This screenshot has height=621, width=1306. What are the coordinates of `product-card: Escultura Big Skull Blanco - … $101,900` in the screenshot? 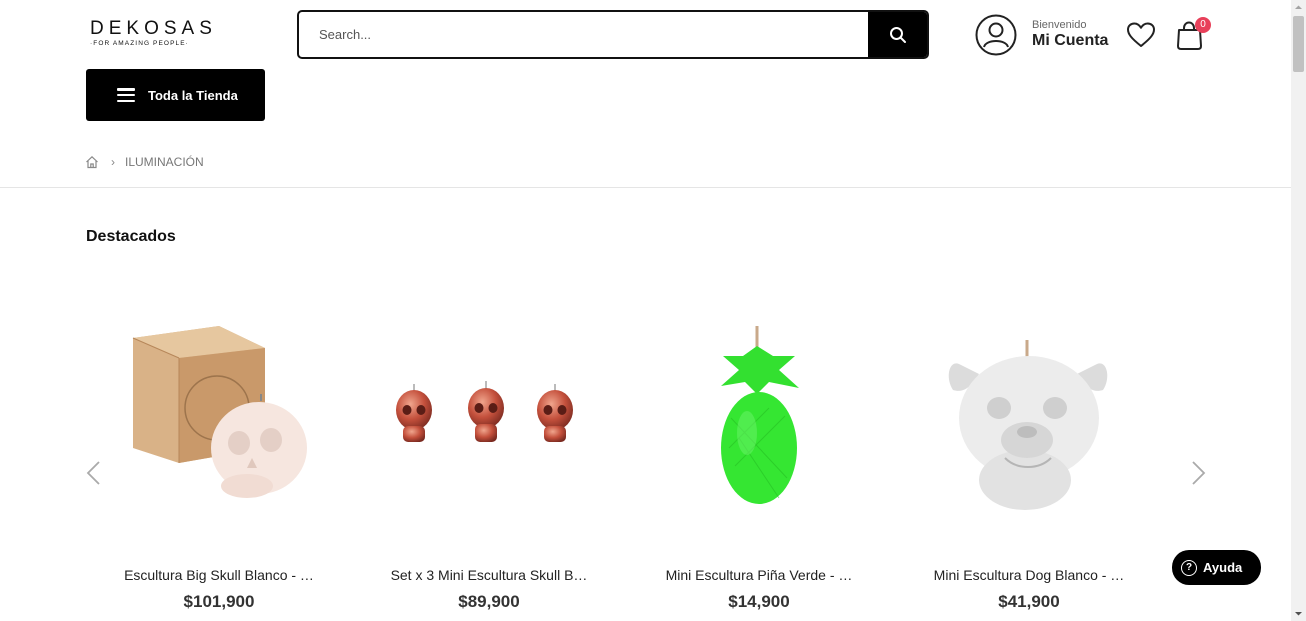 It's located at (219, 459).